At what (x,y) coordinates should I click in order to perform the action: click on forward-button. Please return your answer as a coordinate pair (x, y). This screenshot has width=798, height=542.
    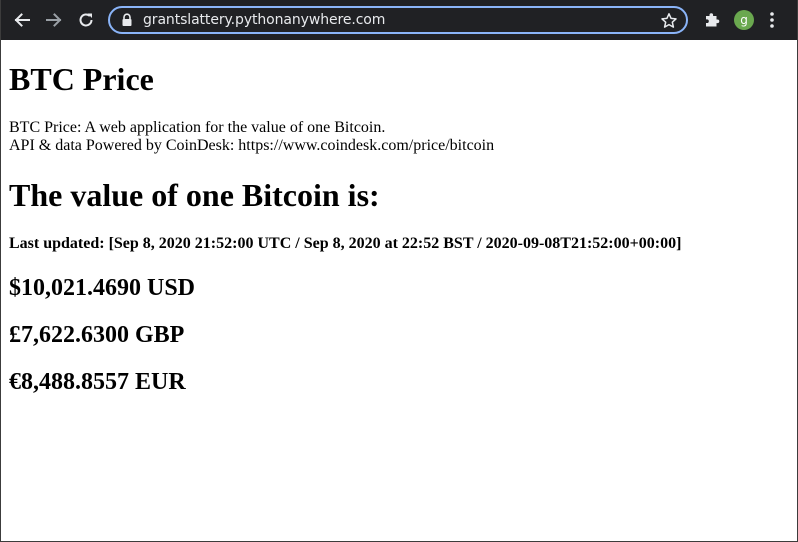
    Looking at the image, I should click on (54, 20).